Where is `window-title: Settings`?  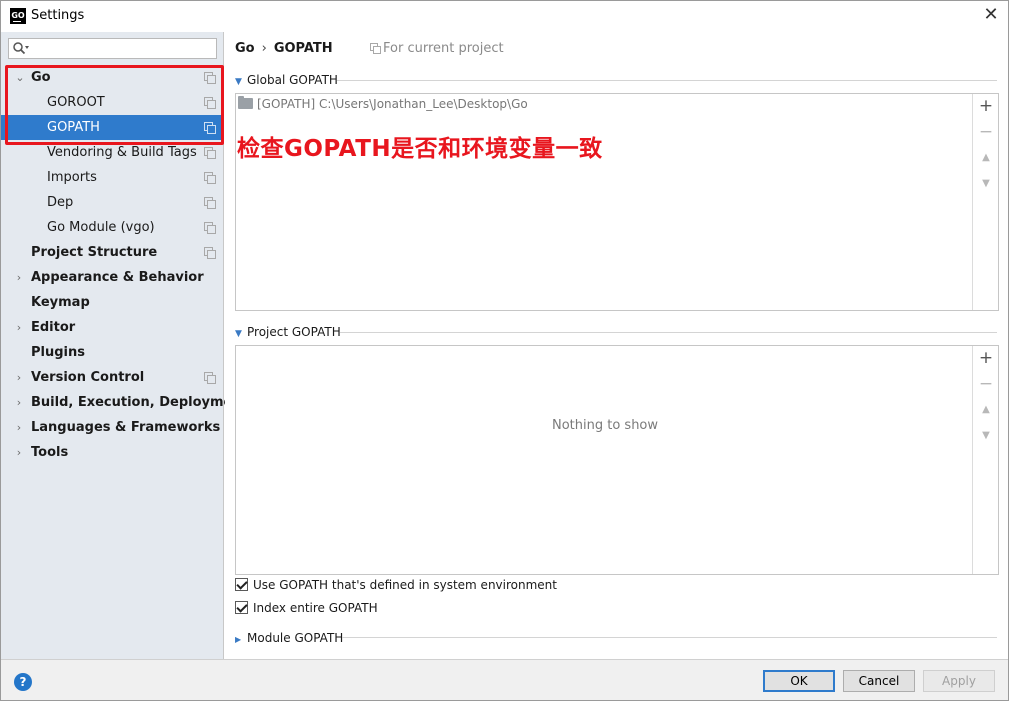
window-title: Settings is located at coordinates (58, 15).